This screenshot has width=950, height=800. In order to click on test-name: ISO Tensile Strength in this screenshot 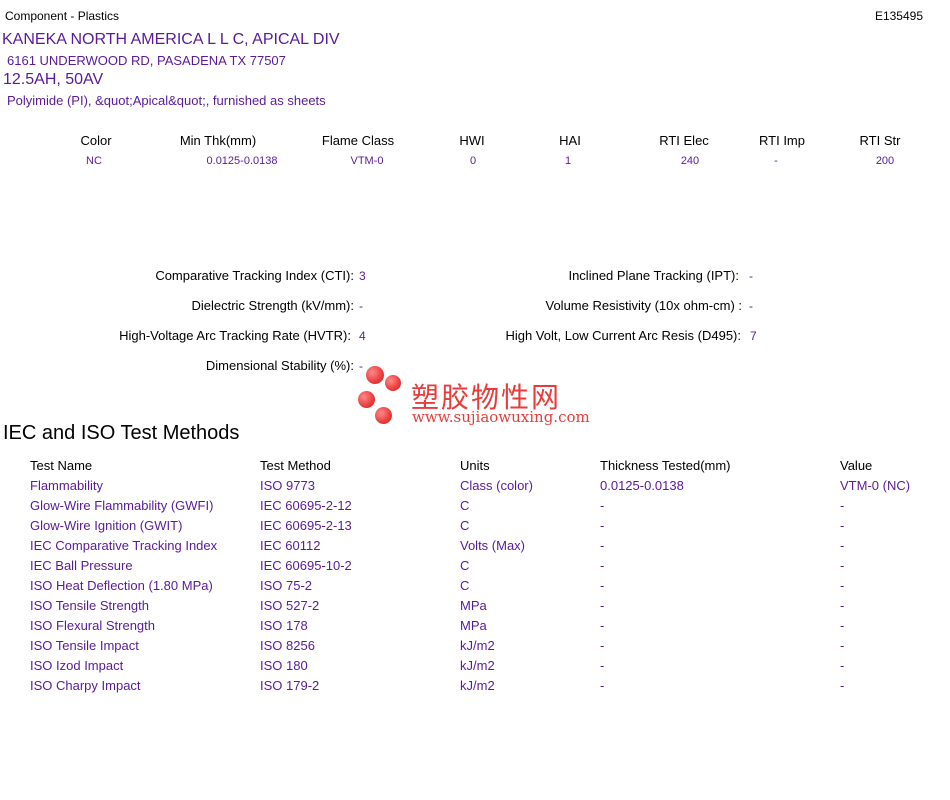, I will do `click(89, 605)`.